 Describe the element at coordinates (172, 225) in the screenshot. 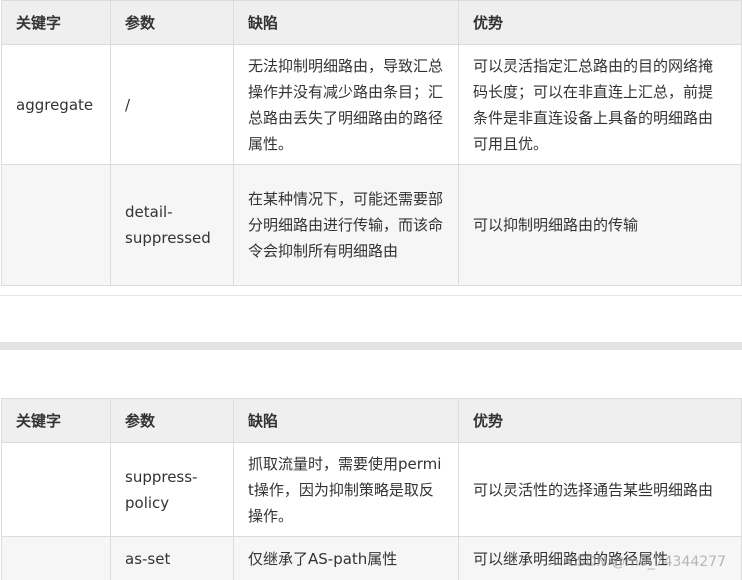

I see `cell-parameter: detail-suppressed` at that location.